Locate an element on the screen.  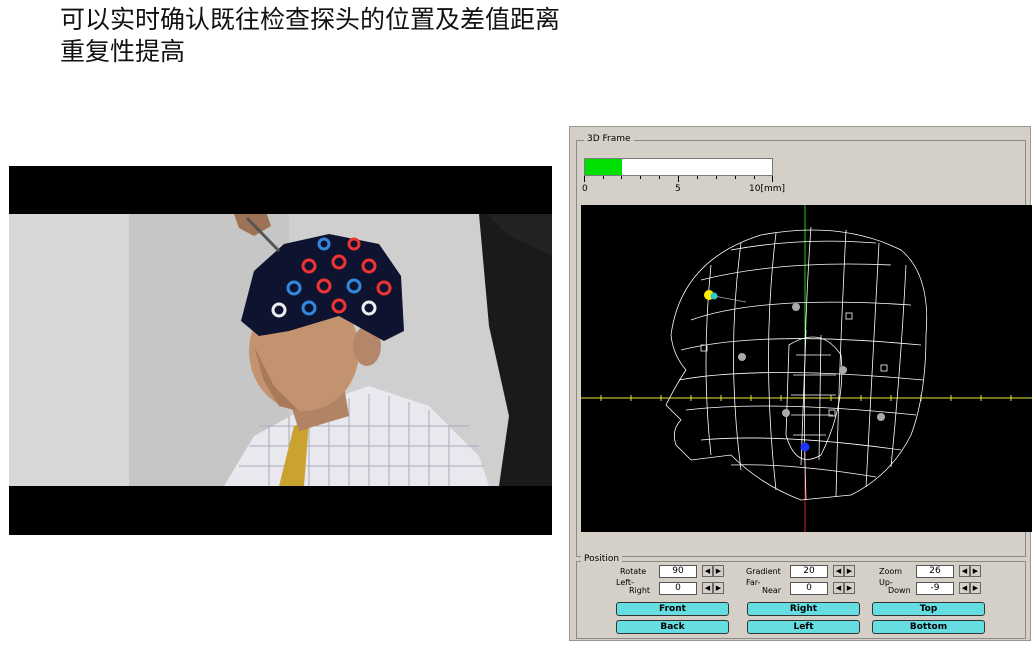
far-near-decrement-button: ◀ is located at coordinates (838, 588).